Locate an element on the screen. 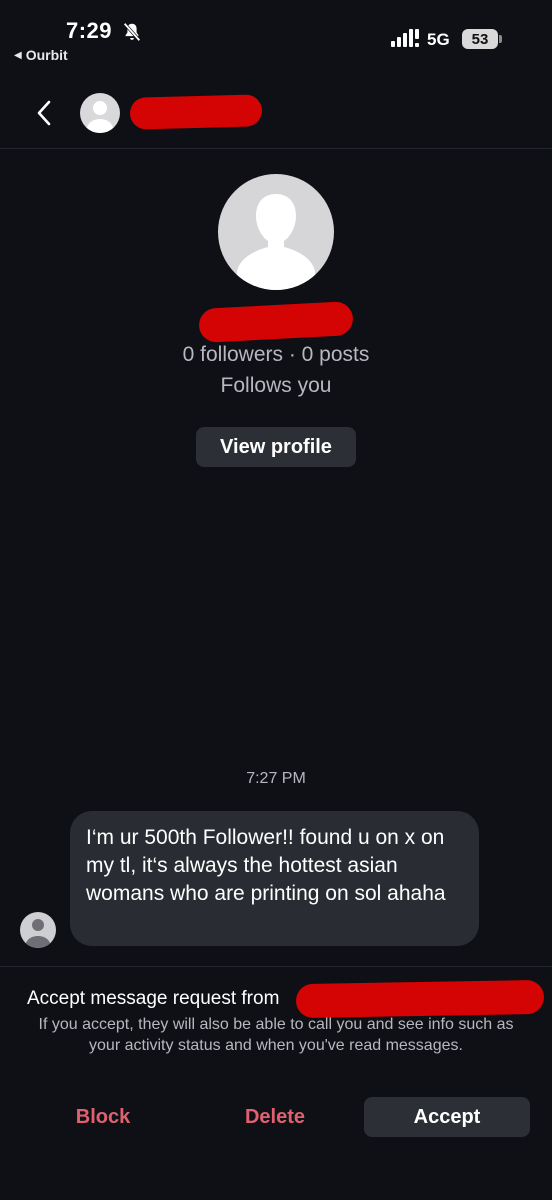 This screenshot has width=552, height=1200. back-triangle-icon: ◀ is located at coordinates (18, 55).